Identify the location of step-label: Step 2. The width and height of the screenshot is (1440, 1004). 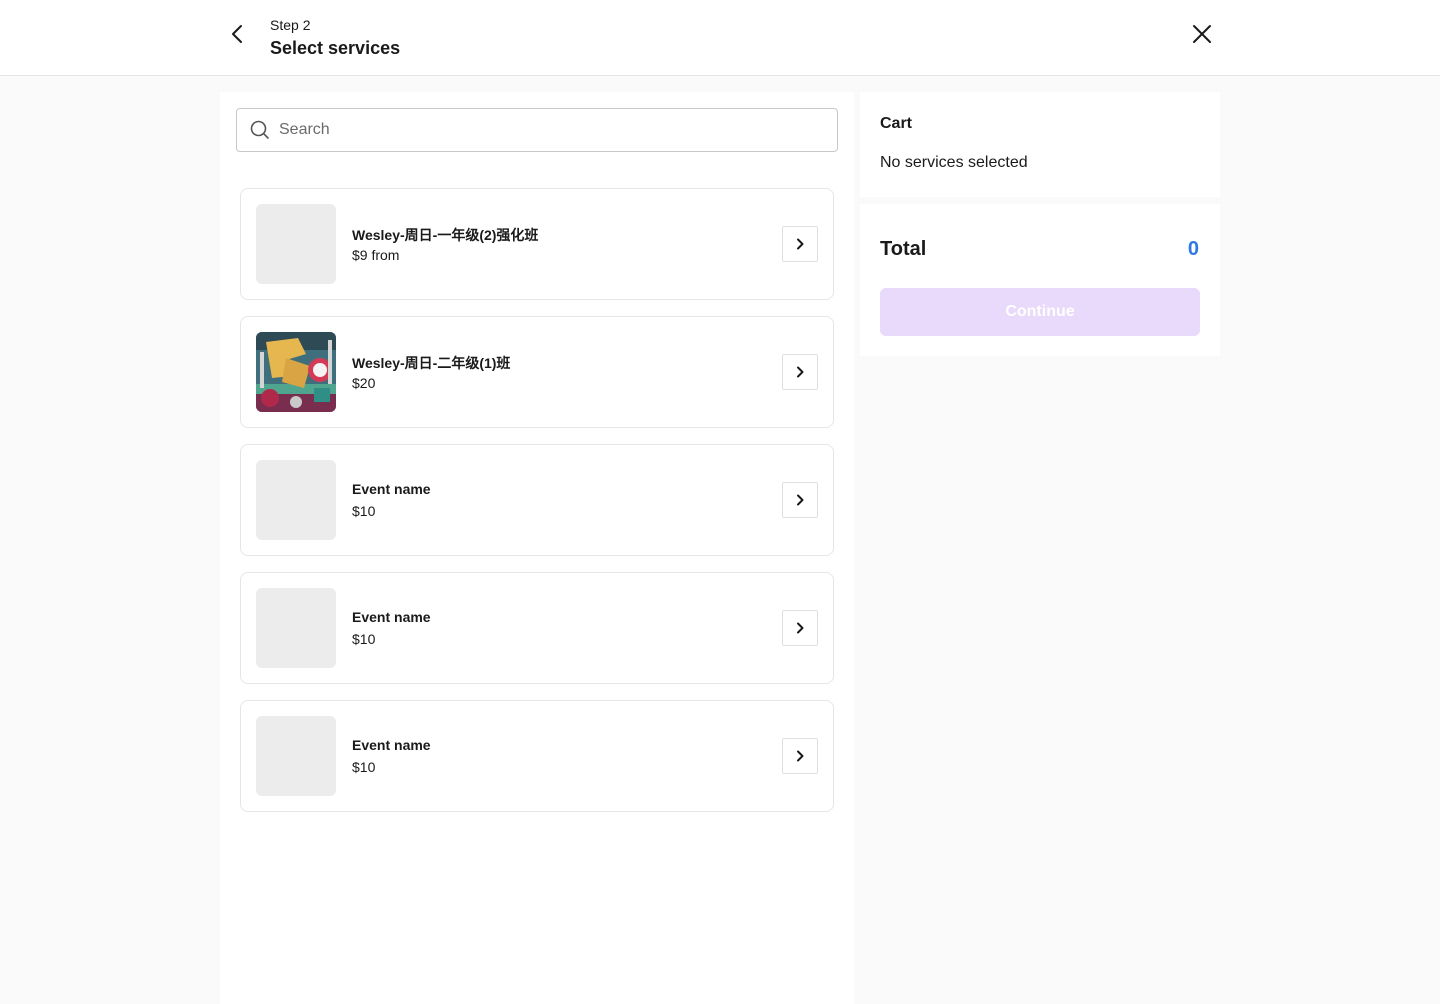
(290, 25).